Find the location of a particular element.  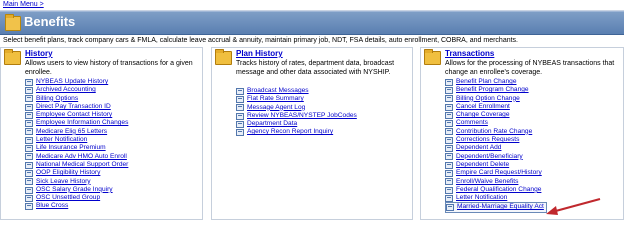

list-item: Medicare Elig 65 Letters is located at coordinates (76, 132).